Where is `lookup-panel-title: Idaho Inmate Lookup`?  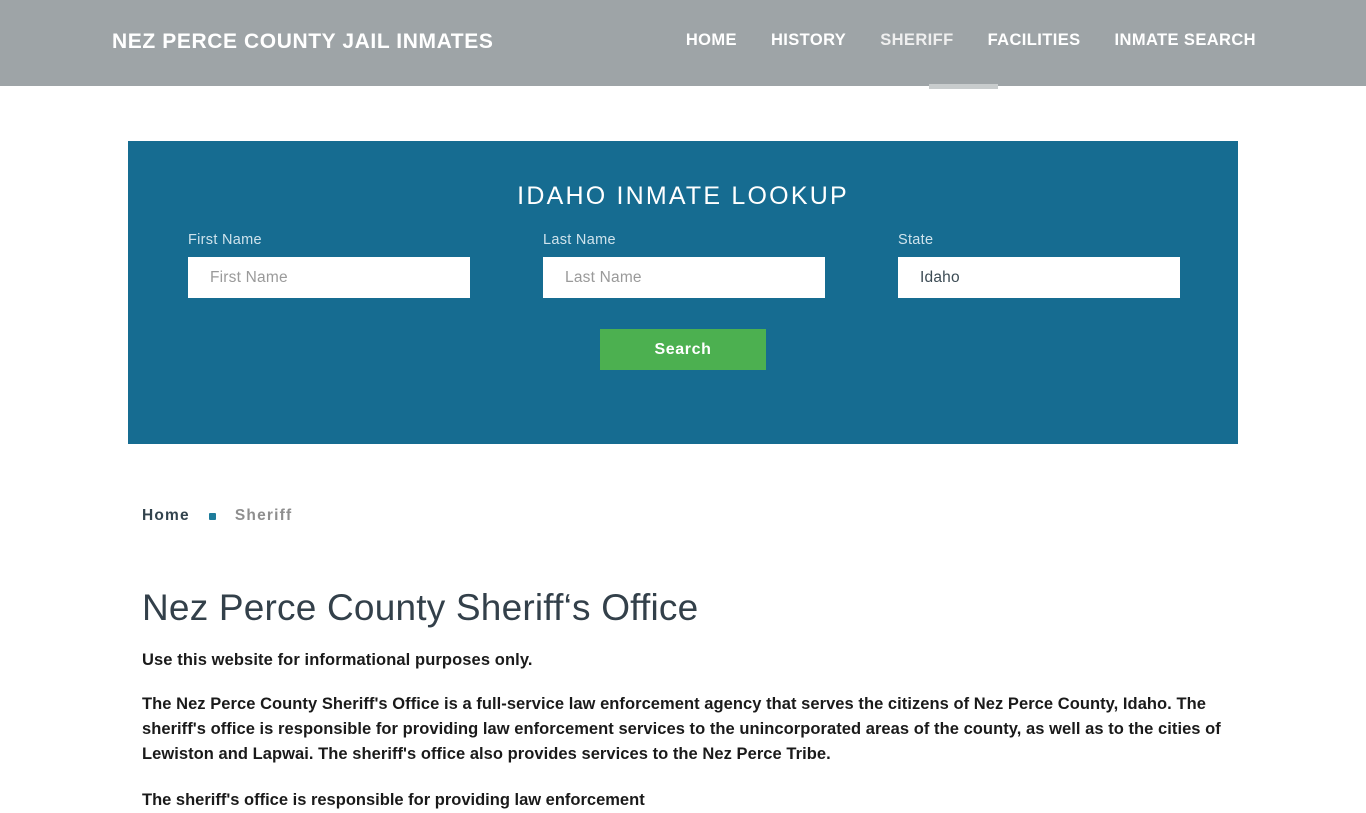 lookup-panel-title: Idaho Inmate Lookup is located at coordinates (683, 196).